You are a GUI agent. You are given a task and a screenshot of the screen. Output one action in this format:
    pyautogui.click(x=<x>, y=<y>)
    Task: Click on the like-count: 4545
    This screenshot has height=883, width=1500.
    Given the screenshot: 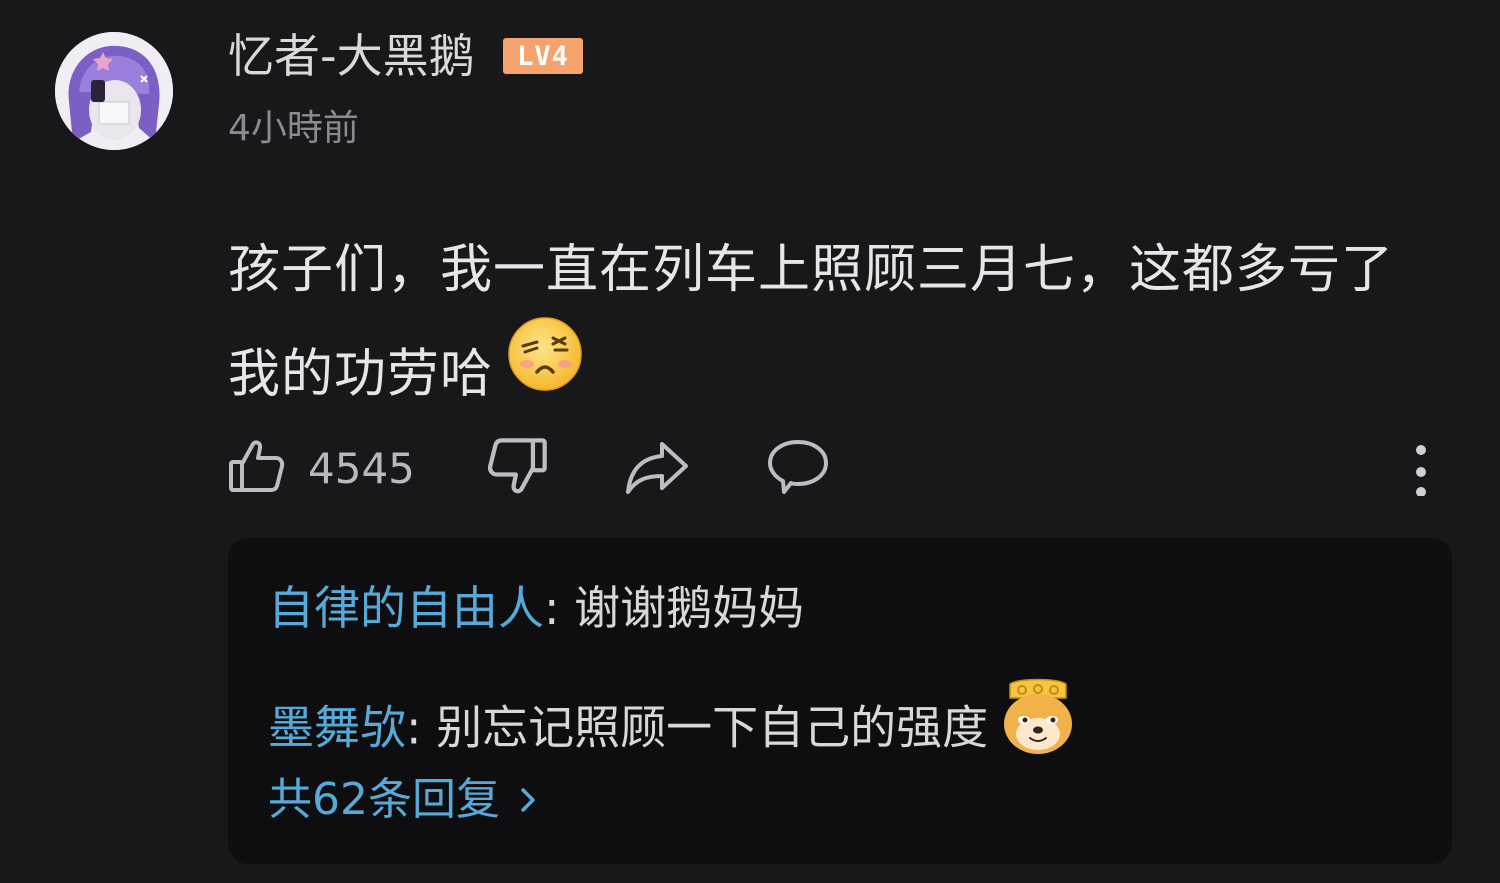 What is the action you would take?
    pyautogui.click(x=361, y=468)
    